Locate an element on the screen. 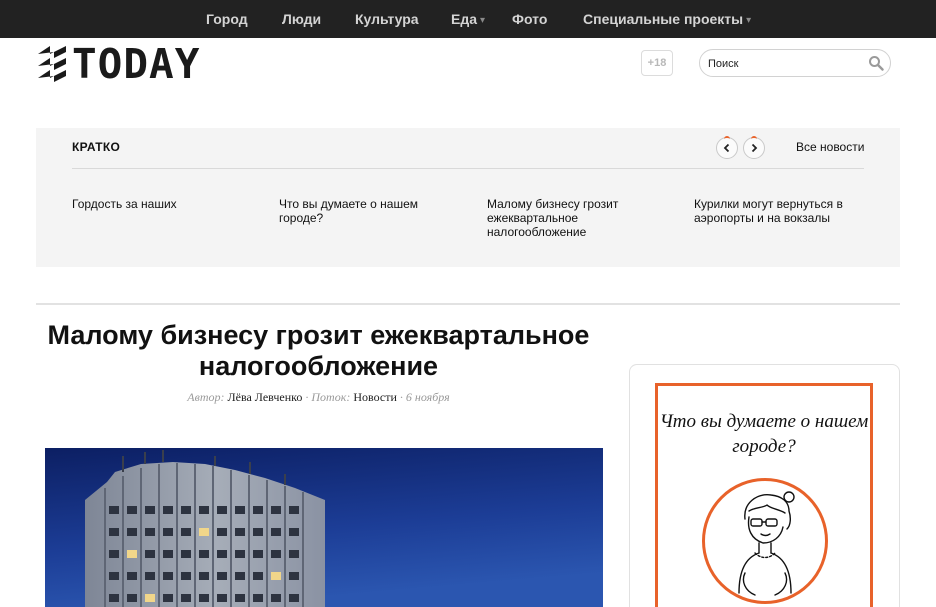 The height and width of the screenshot is (607, 936). logo-text: TODAY is located at coordinates (136, 64).